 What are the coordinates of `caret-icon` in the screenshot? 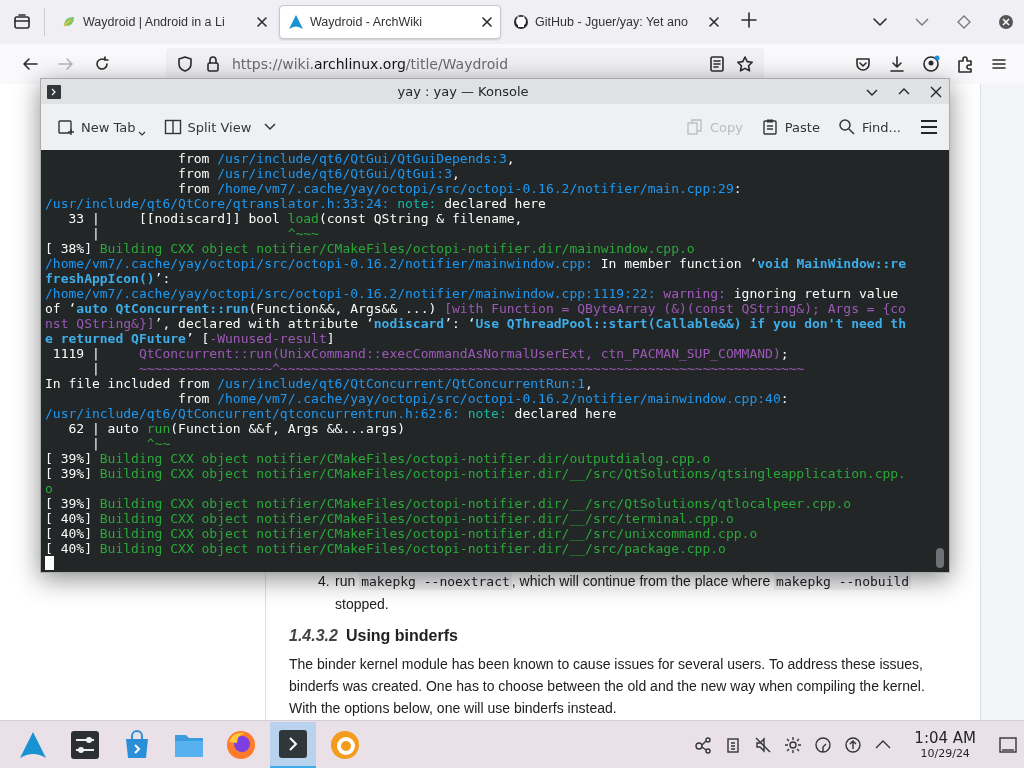 It's located at (141, 133).